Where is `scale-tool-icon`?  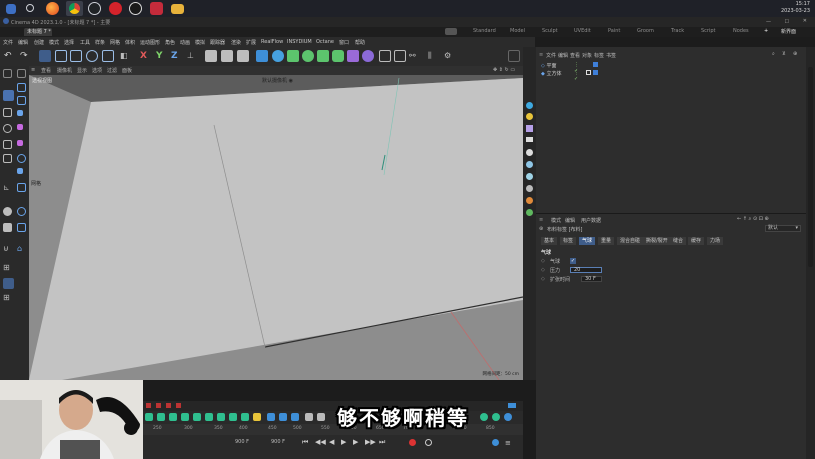
scale-tool-icon is located at coordinates (76, 56).